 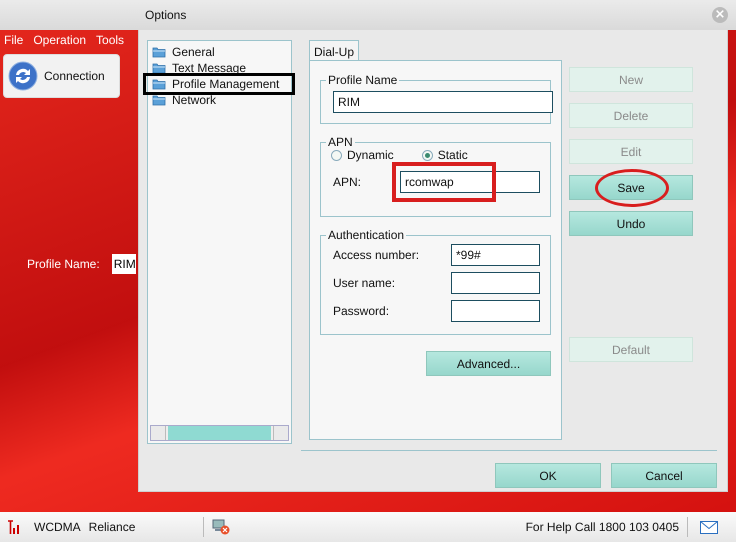 What do you see at coordinates (631, 223) in the screenshot?
I see `action-button: Undo` at bounding box center [631, 223].